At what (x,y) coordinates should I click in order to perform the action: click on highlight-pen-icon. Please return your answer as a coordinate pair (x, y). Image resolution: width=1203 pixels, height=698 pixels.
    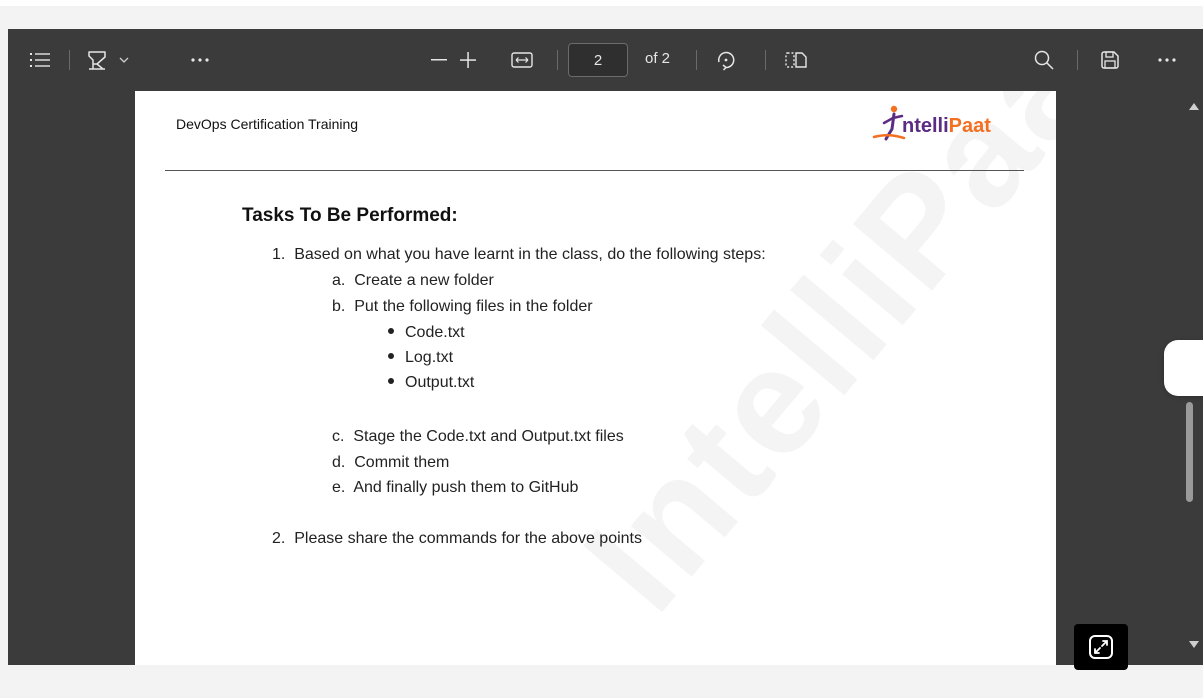
    Looking at the image, I should click on (97, 60).